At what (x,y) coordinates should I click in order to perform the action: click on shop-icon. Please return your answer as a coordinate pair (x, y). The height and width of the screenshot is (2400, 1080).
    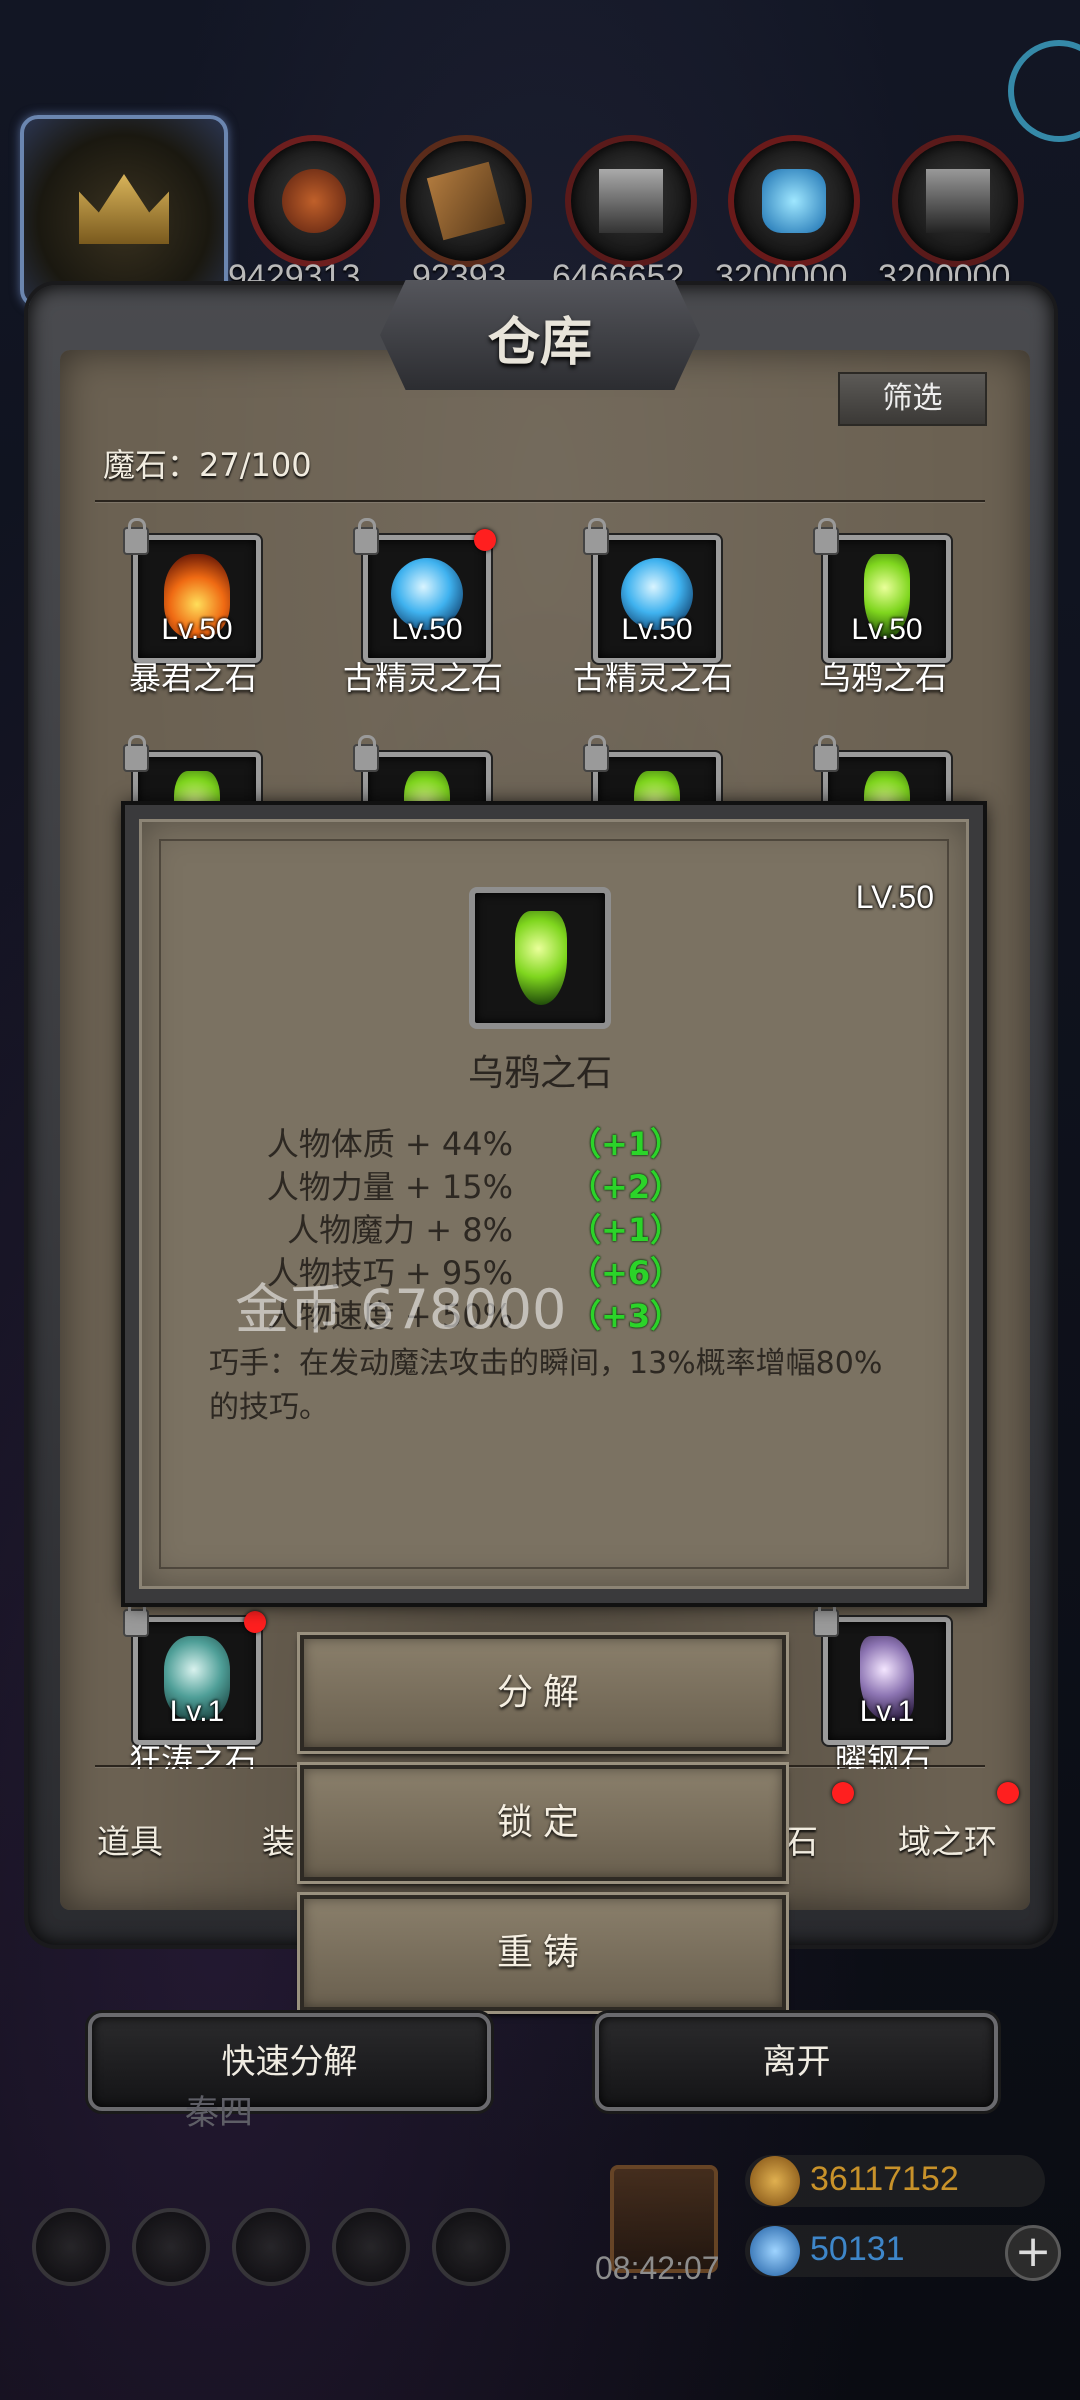
    Looking at the image, I should click on (471, 2247).